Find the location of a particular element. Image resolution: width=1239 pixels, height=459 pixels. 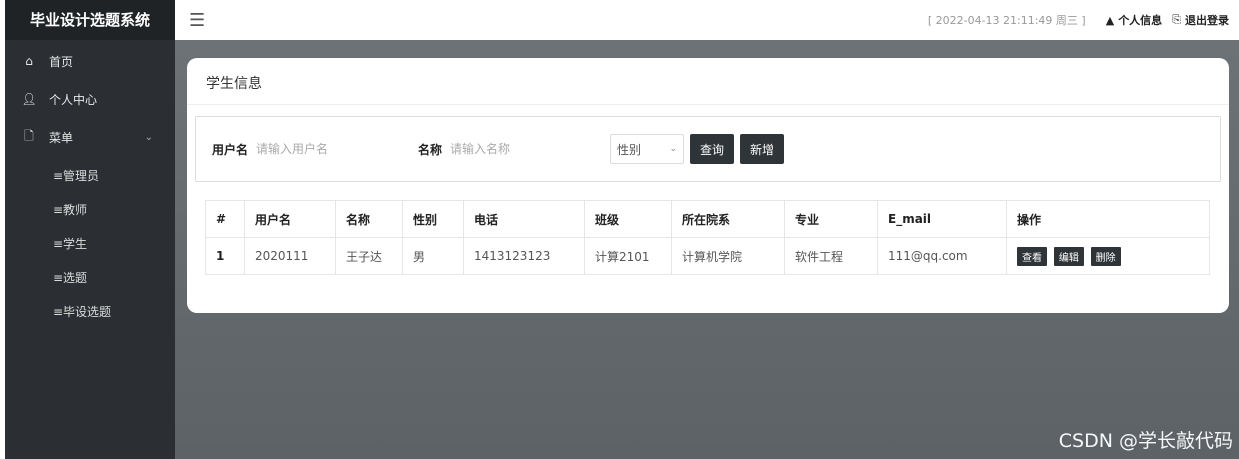

gender-select-value: 性别 is located at coordinates (629, 149).